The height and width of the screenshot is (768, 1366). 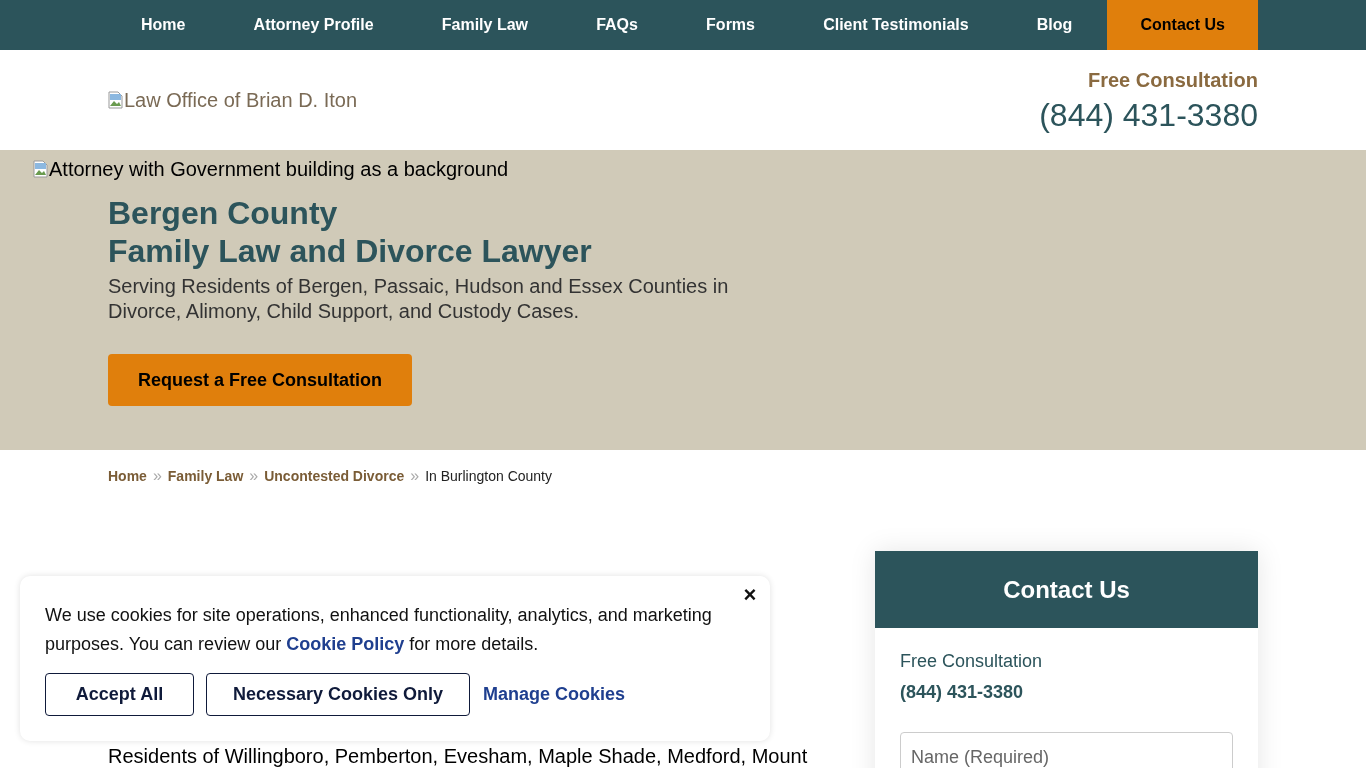 What do you see at coordinates (419, 299) in the screenshot?
I see `hero-subtitle: Serving Residents of Bergen, Passaic, Hudson and Essex Counties in Divorce, Alimony, Child Support, and Custody Cases.` at bounding box center [419, 299].